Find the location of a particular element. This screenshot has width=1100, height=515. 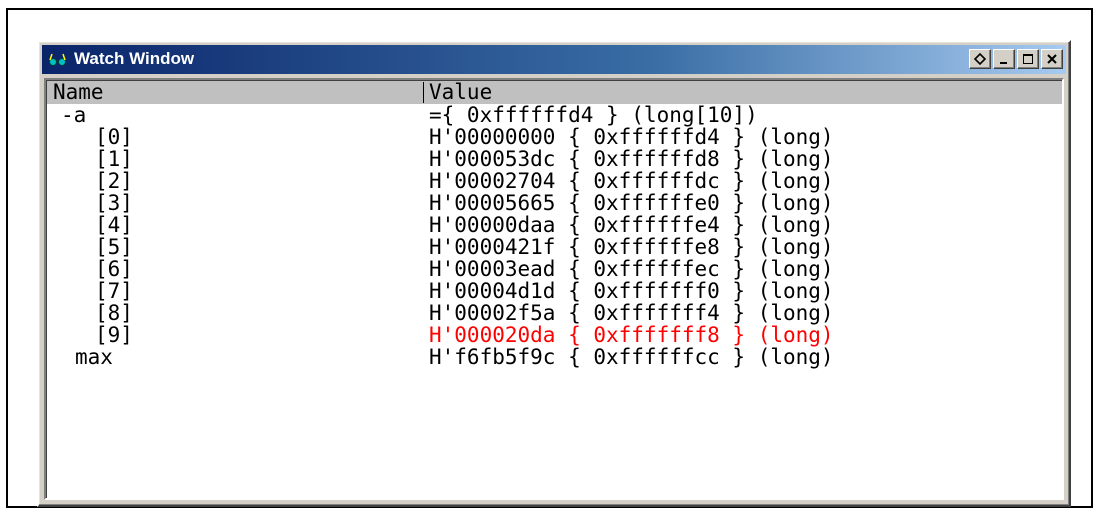

row-value: H'f6fb5f9c { 0xffffffcc } (long) is located at coordinates (631, 357).